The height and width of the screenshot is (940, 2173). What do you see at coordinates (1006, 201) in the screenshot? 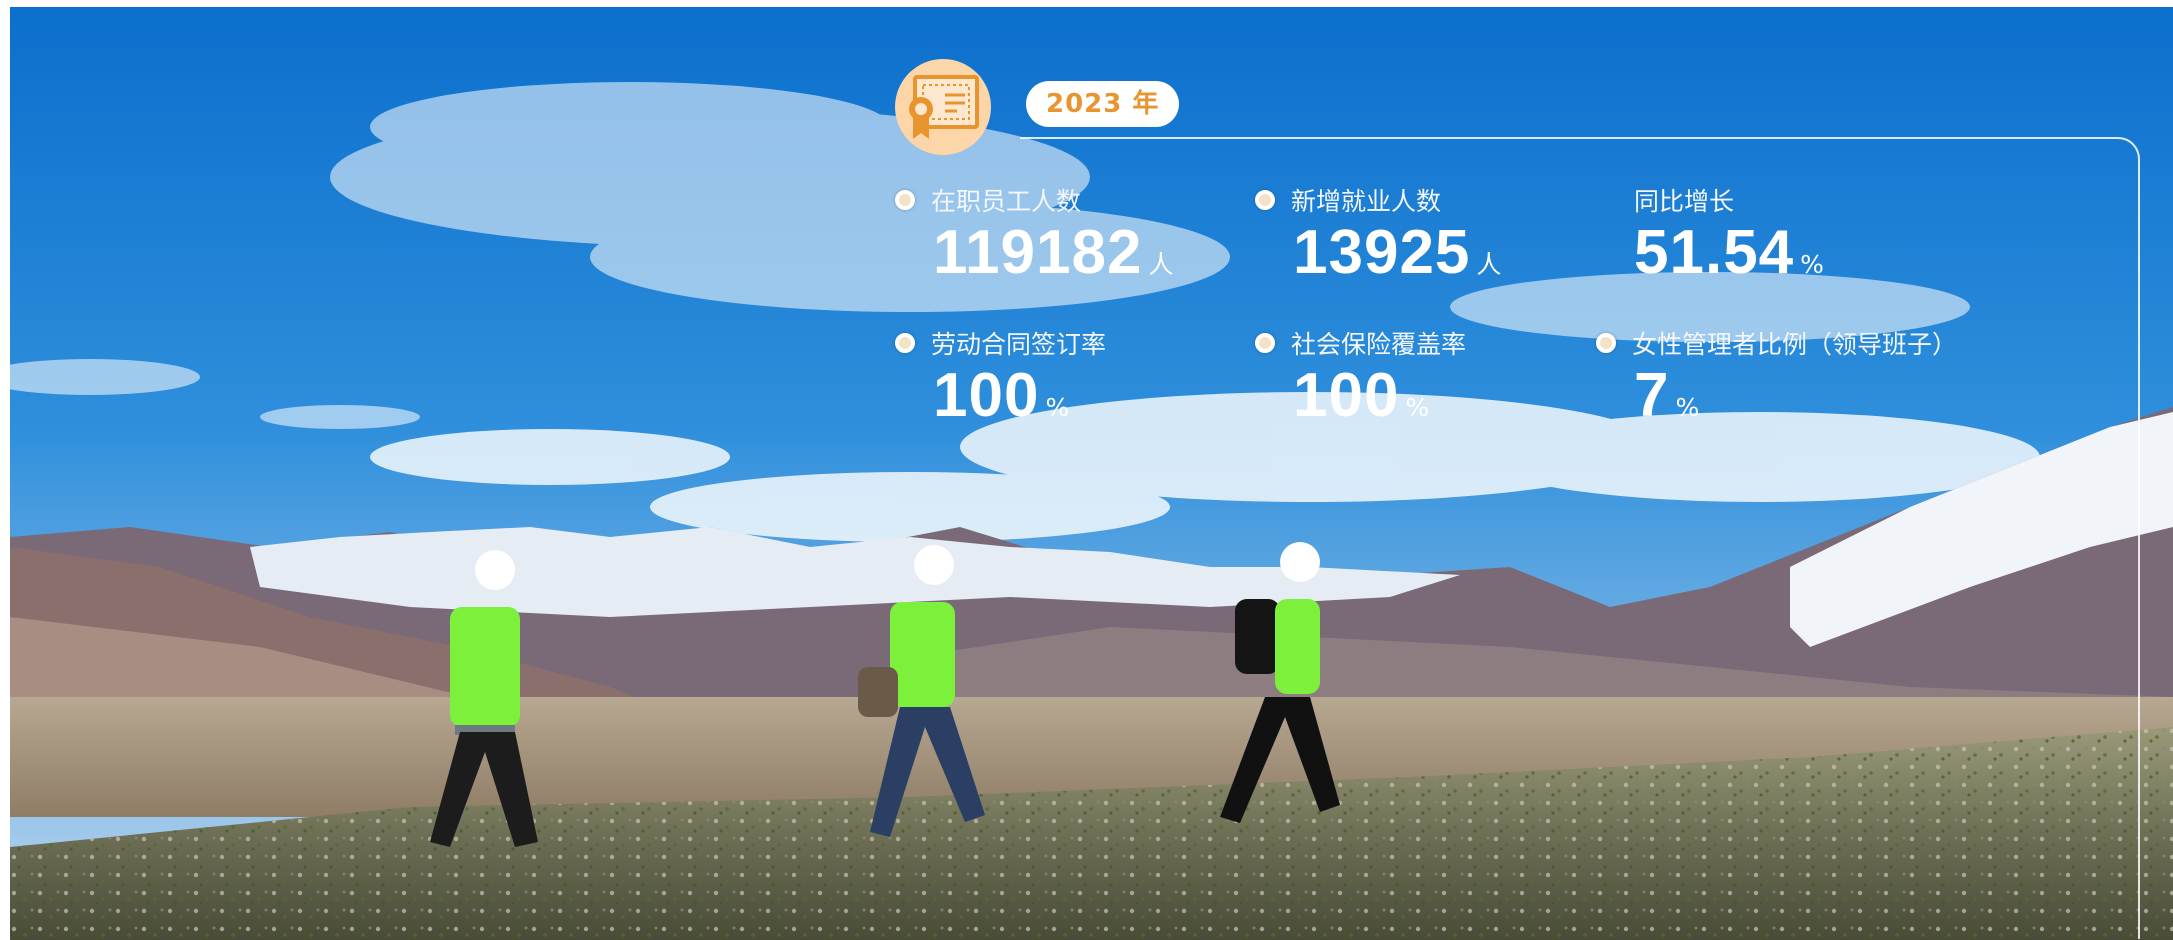
I see `stat-label: 在职员工人数` at bounding box center [1006, 201].